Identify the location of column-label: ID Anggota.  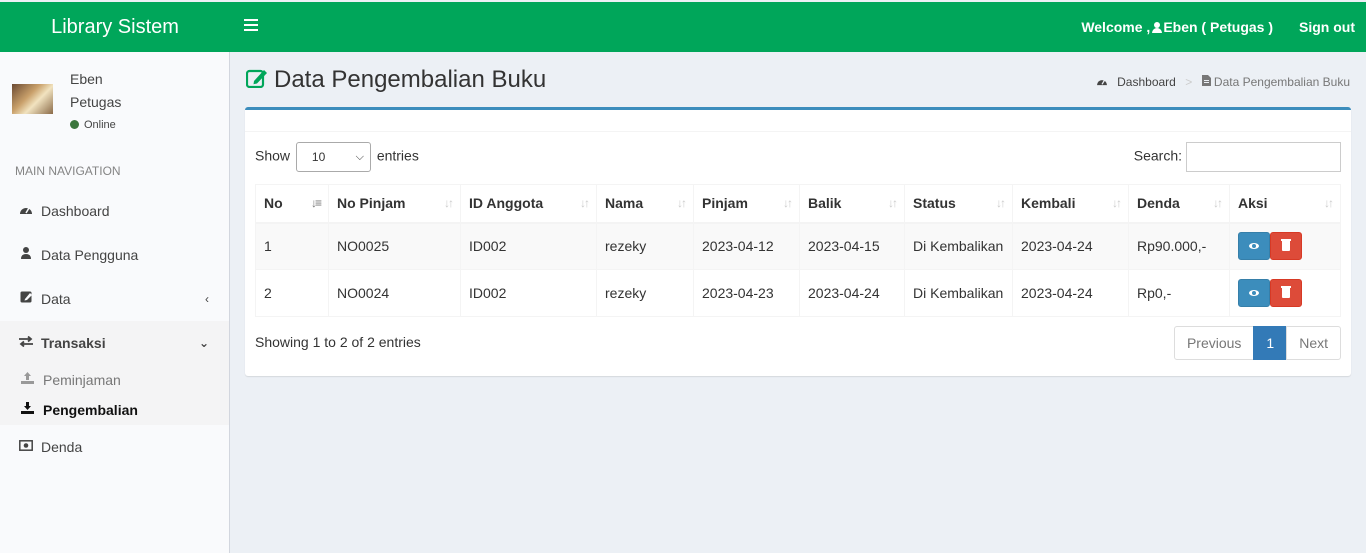
(506, 203).